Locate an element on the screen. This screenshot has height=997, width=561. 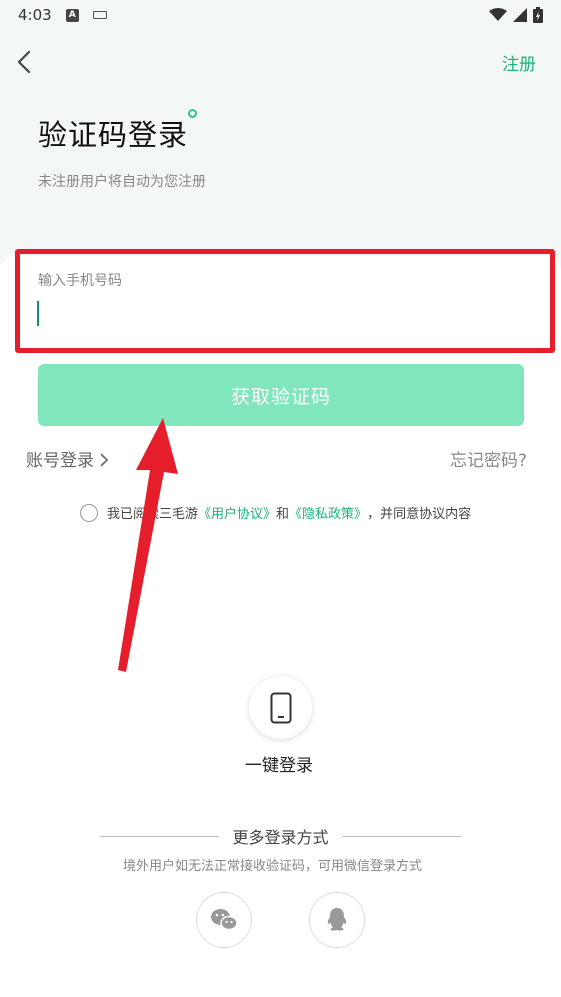
battery-icon is located at coordinates (538, 15).